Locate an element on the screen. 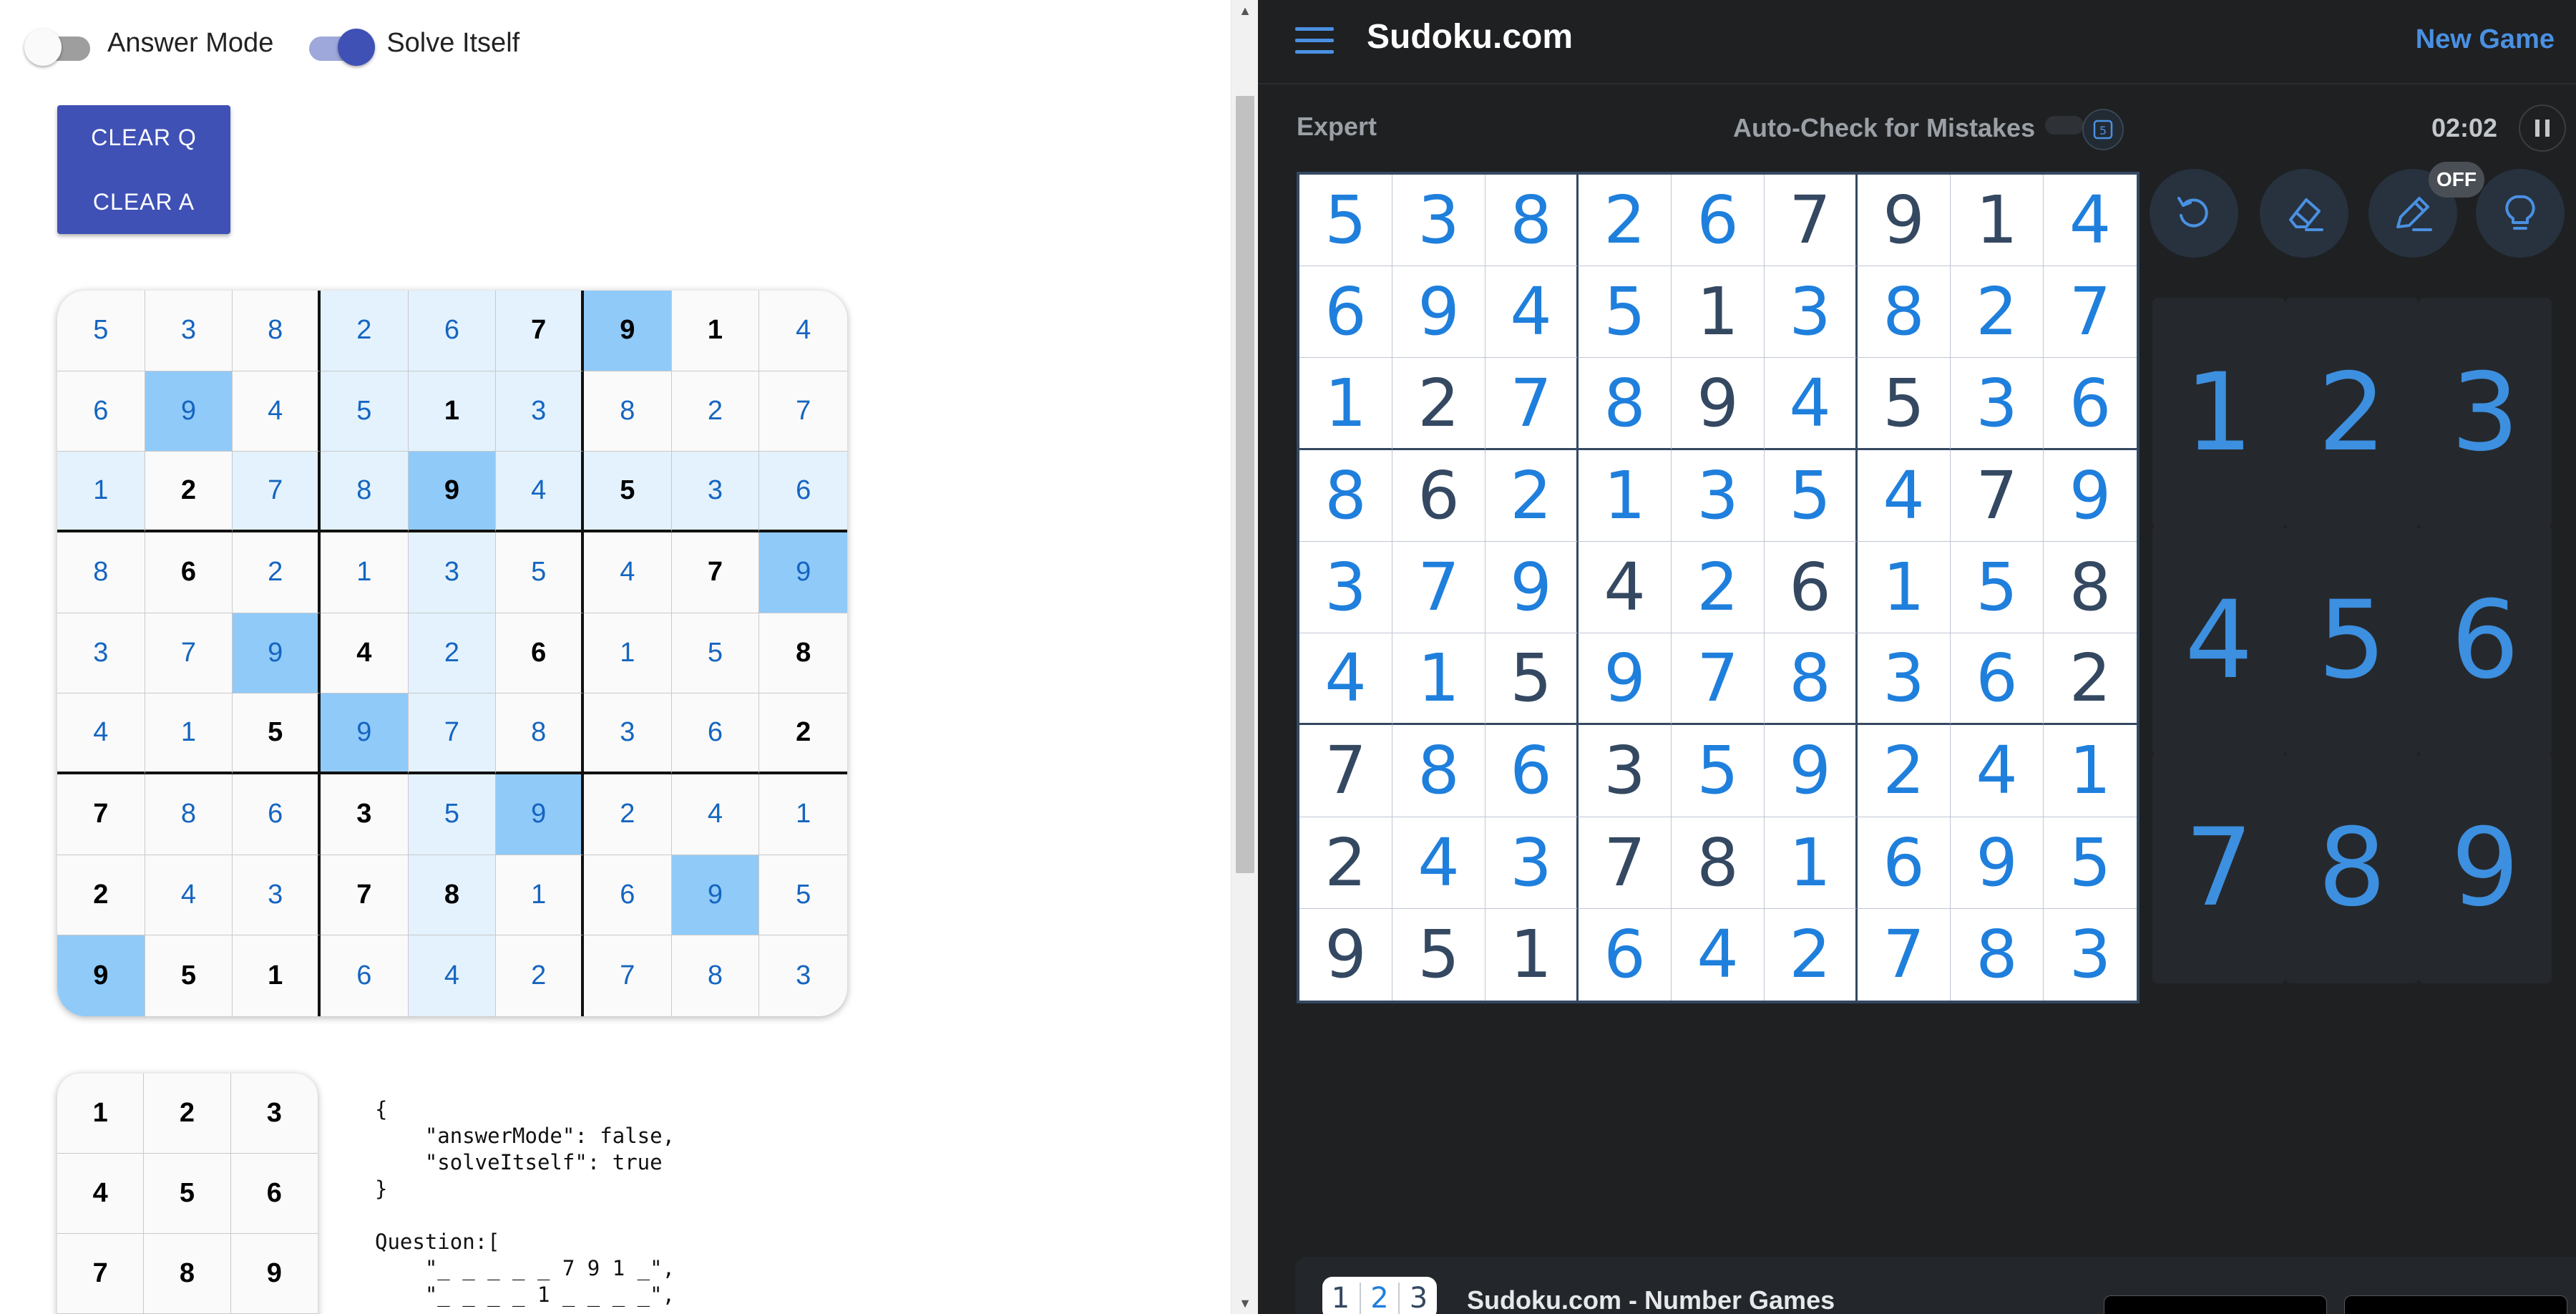 Image resolution: width=2576 pixels, height=1314 pixels. keypad-digit: 6 is located at coordinates (274, 1194).